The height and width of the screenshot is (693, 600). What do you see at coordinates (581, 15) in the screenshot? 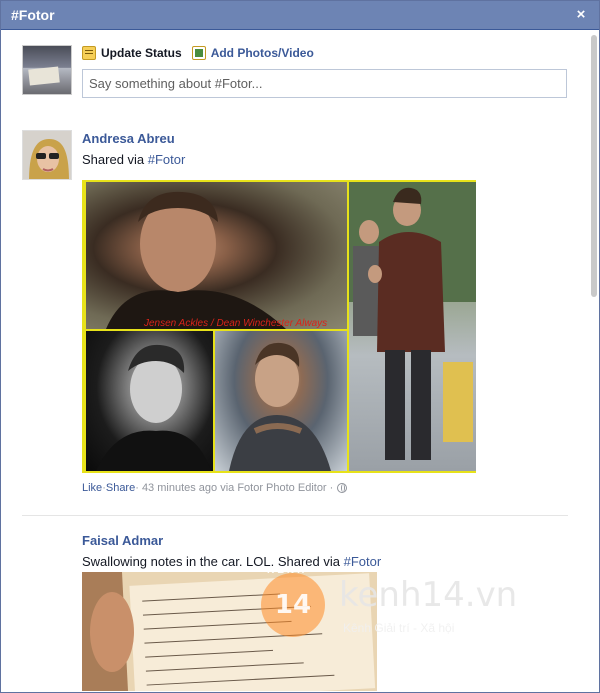
I see `close-icon: ×` at bounding box center [581, 15].